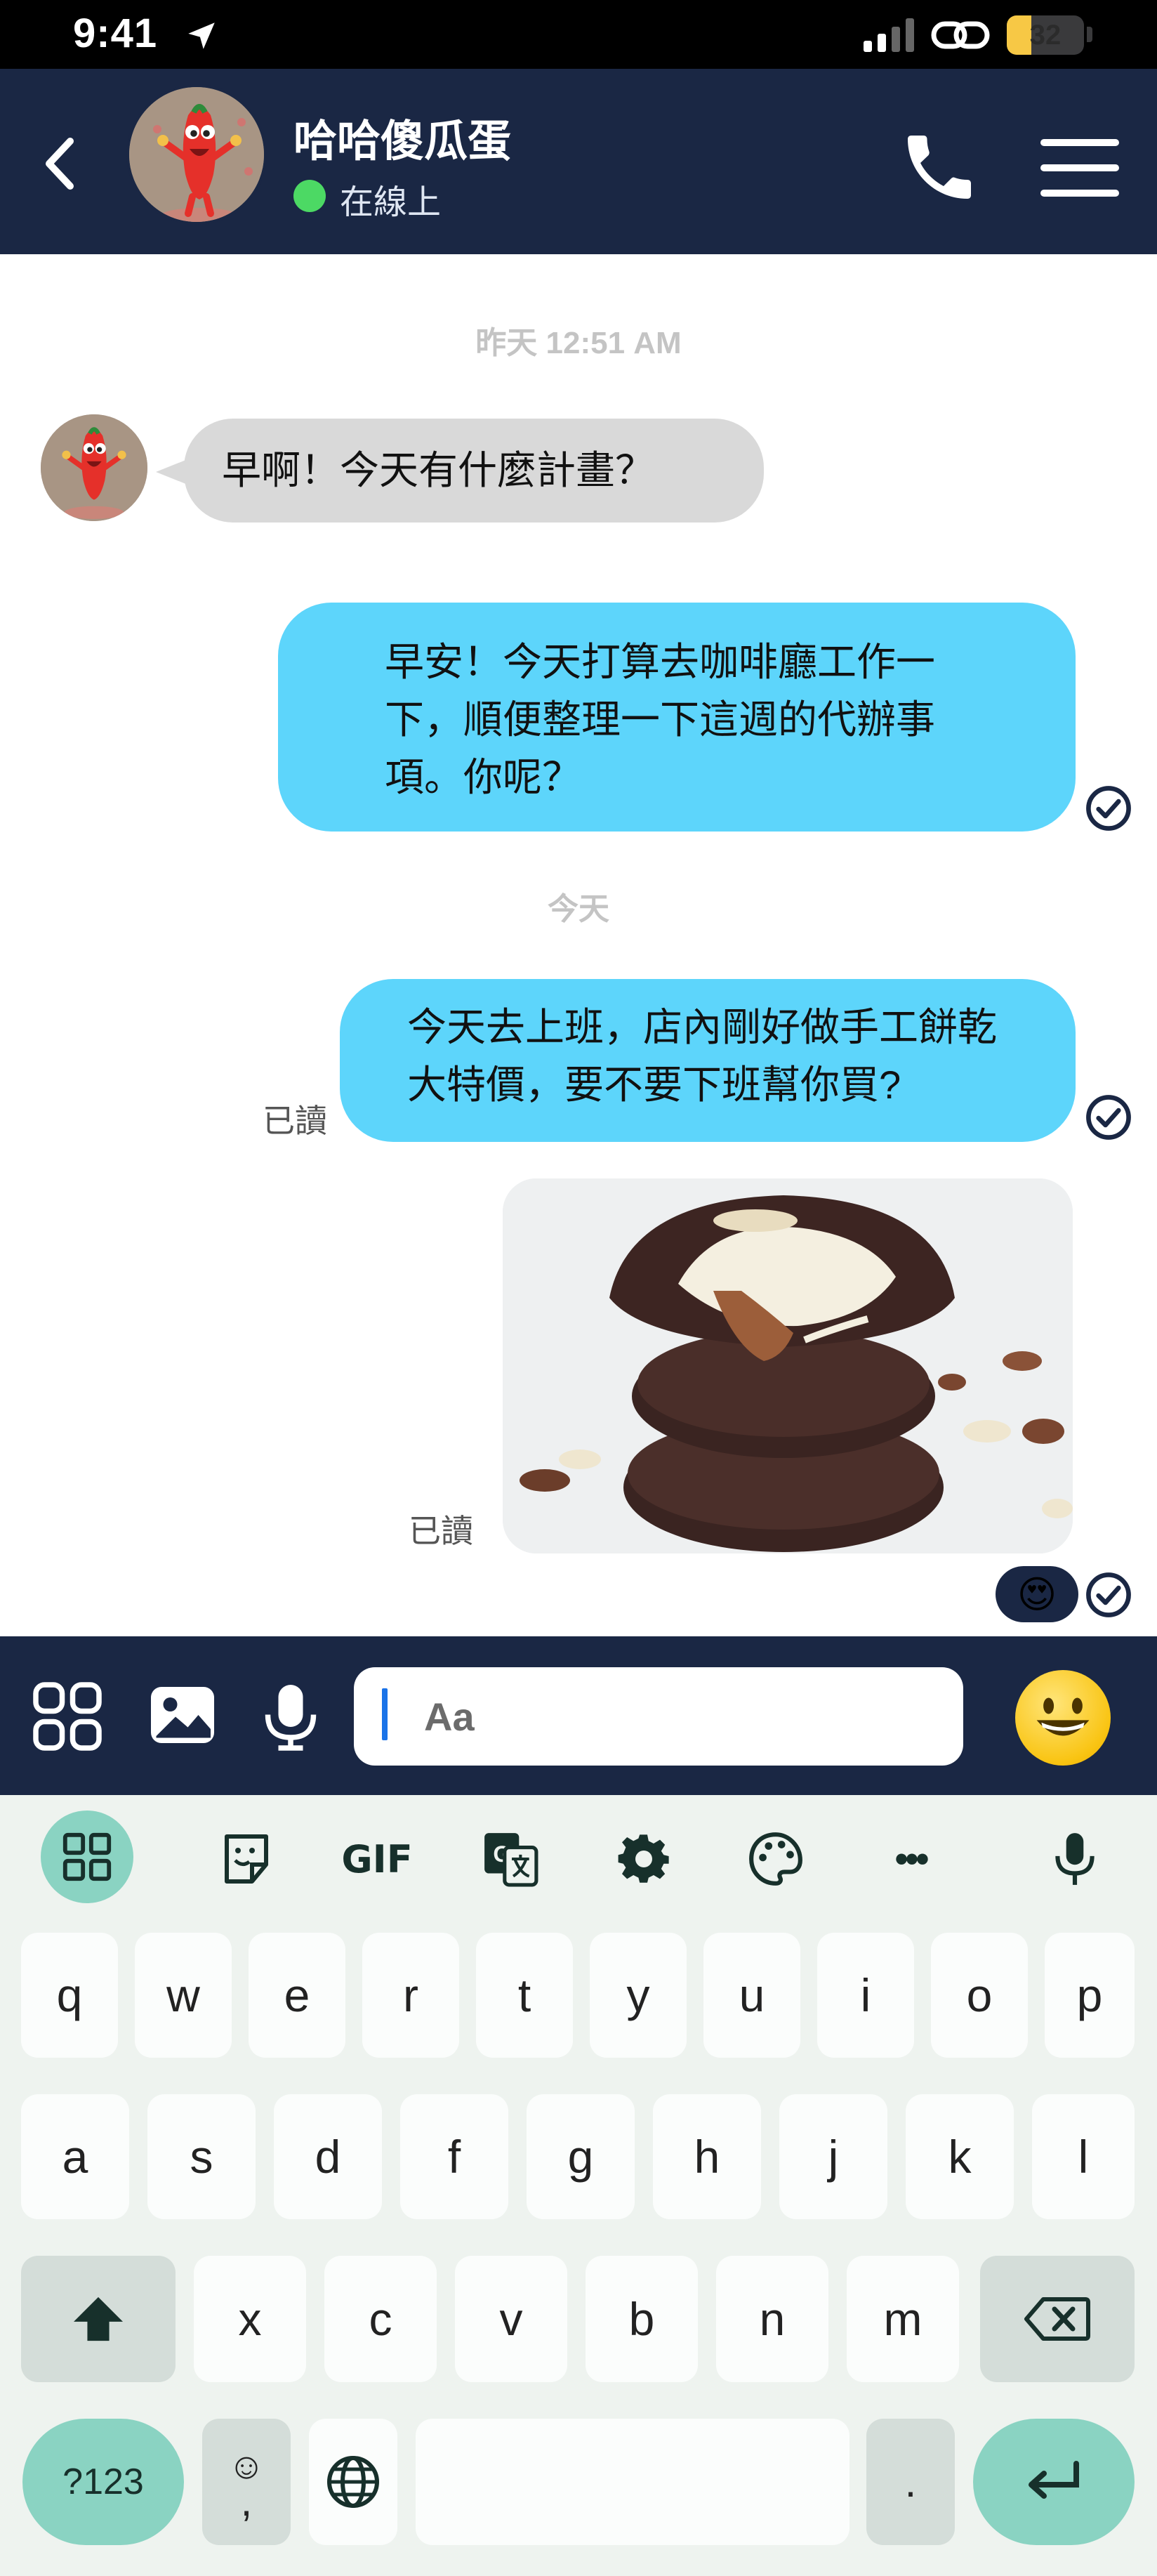  I want to click on key-p: p, so click(1090, 1996).